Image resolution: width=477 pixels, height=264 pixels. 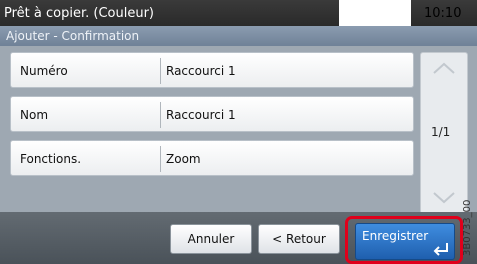 What do you see at coordinates (467, 227) in the screenshot?
I see `figure-code: 3B0733_00` at bounding box center [467, 227].